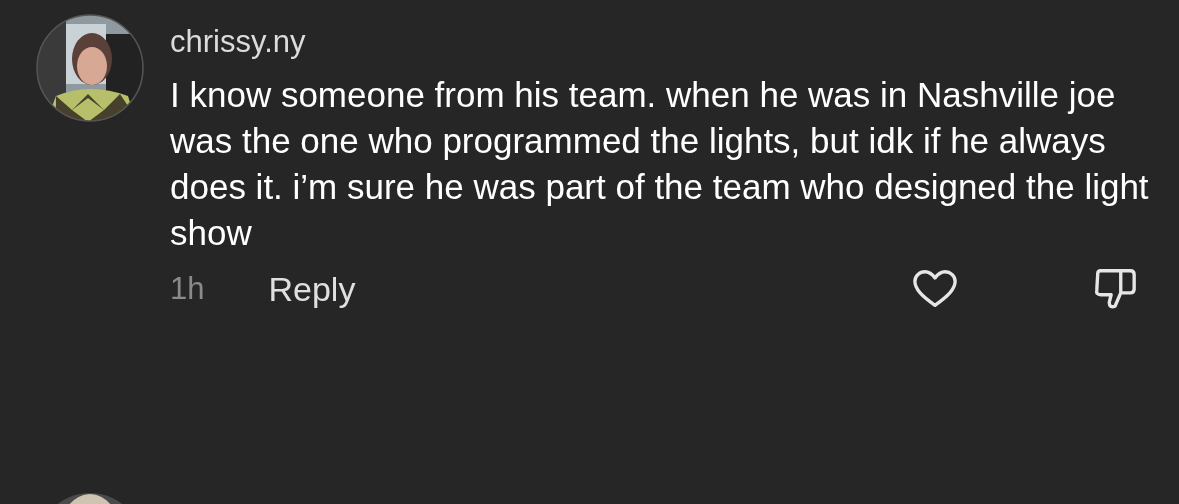  Describe the element at coordinates (312, 289) in the screenshot. I see `reply-button: Reply` at that location.